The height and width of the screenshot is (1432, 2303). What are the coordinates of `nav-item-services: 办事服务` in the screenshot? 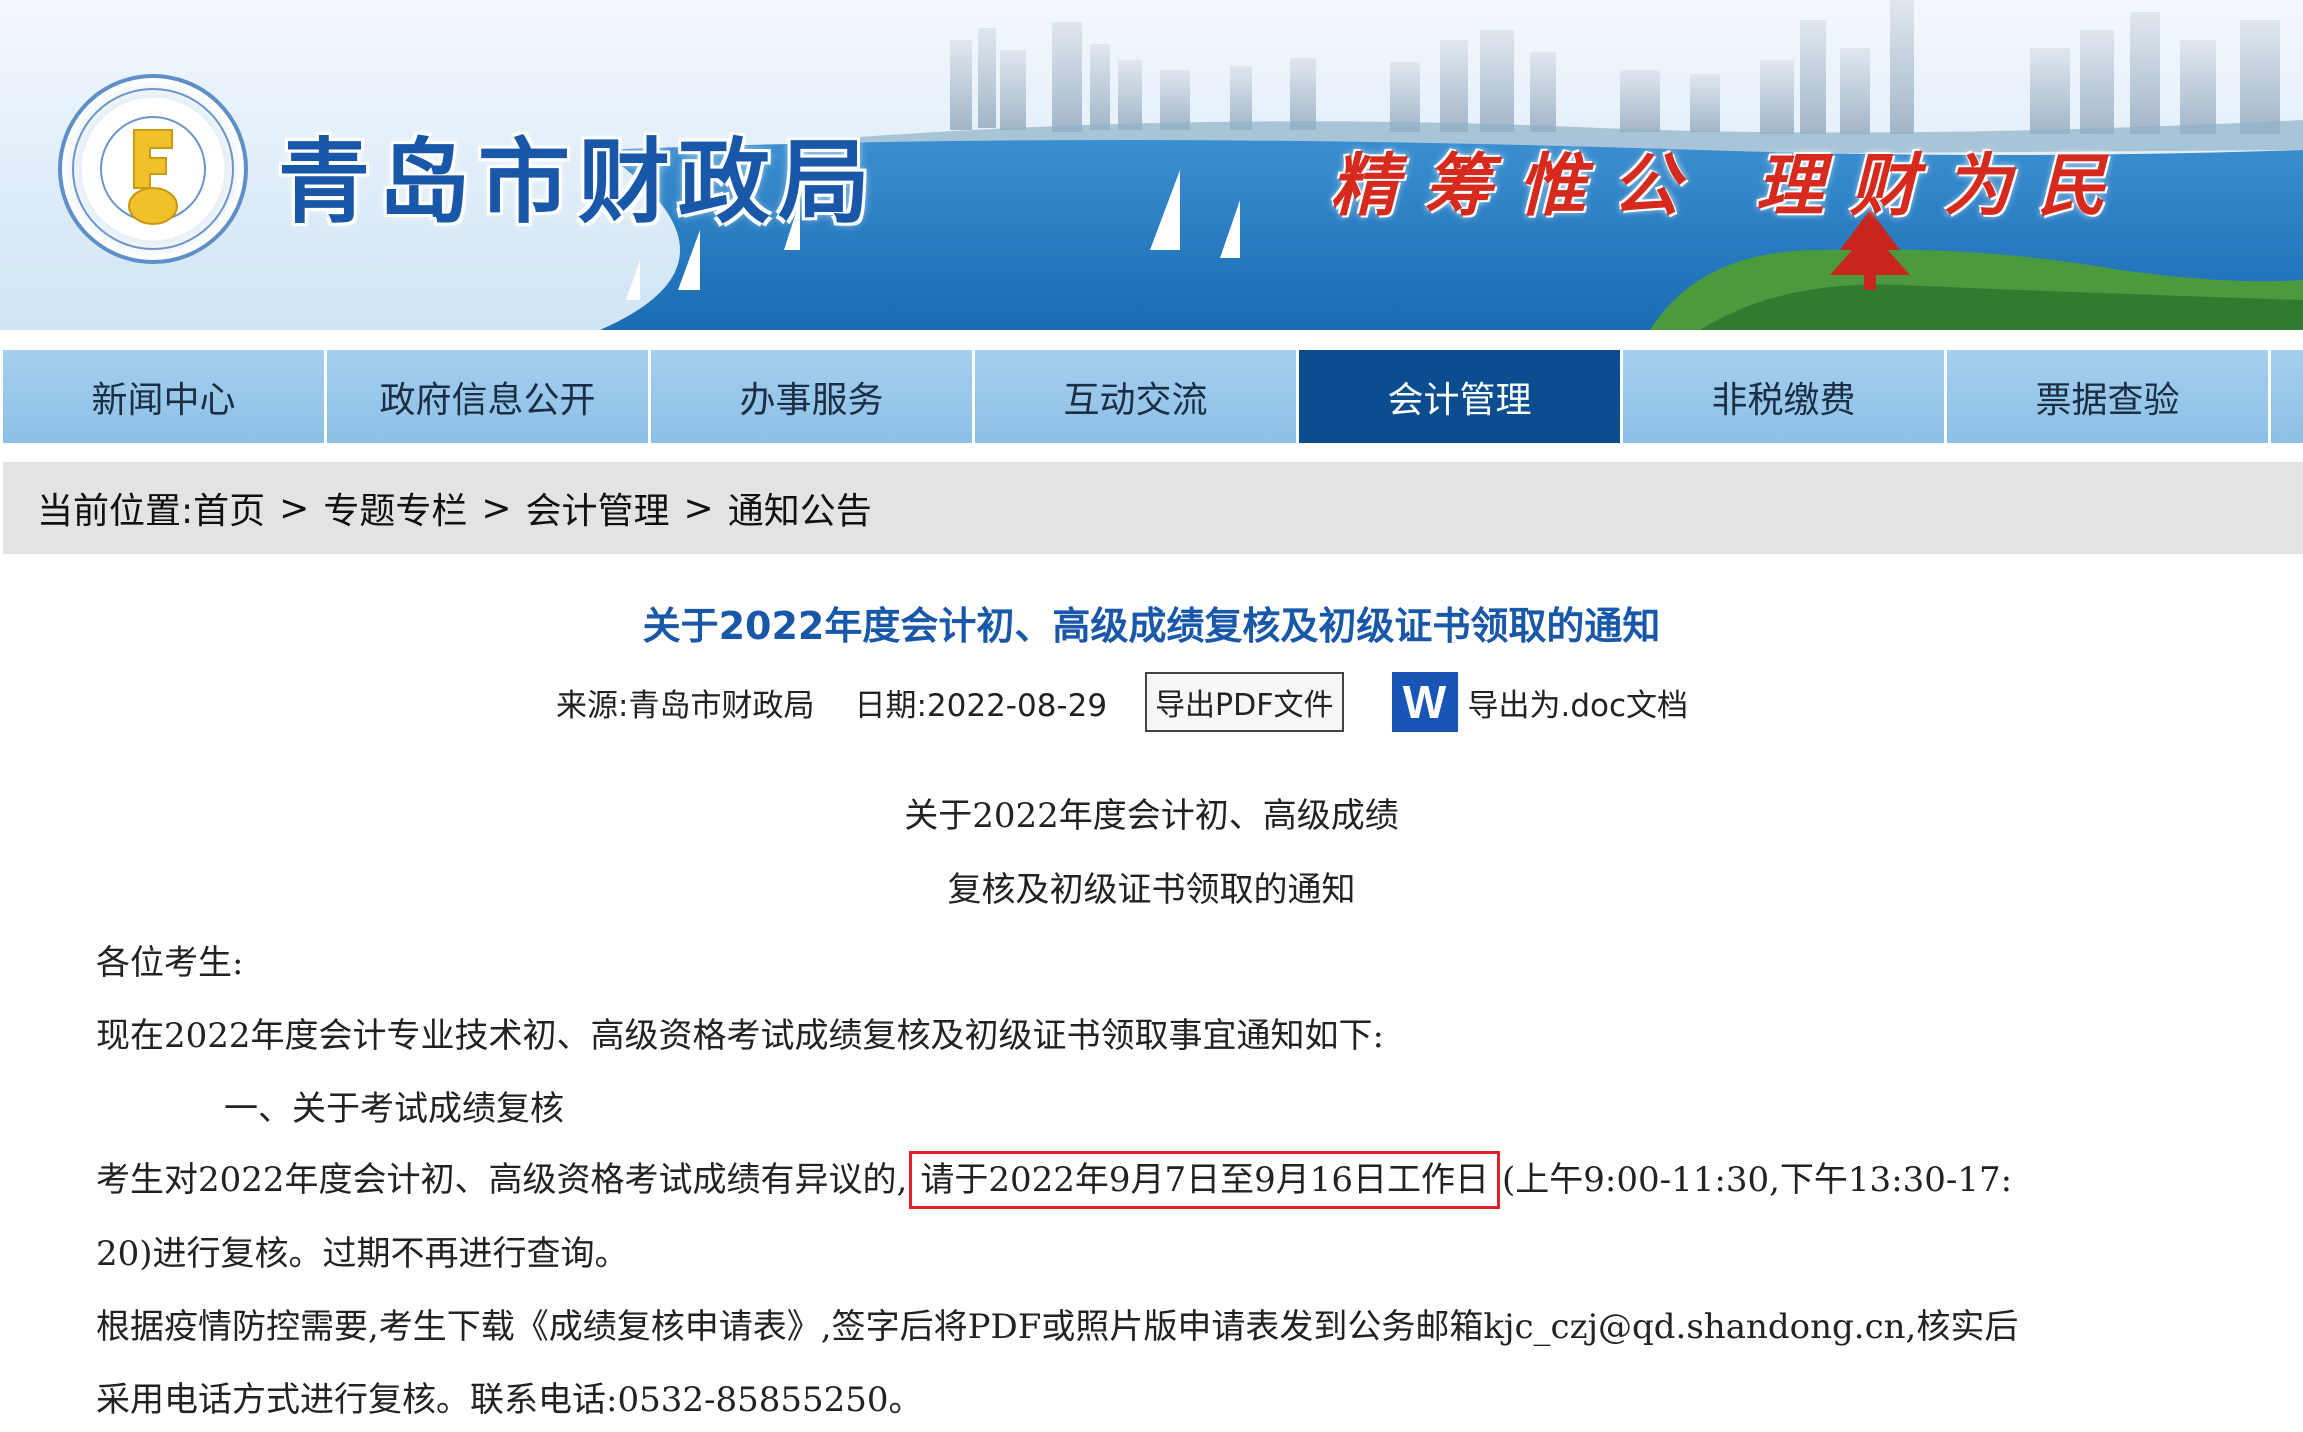 It's located at (811, 396).